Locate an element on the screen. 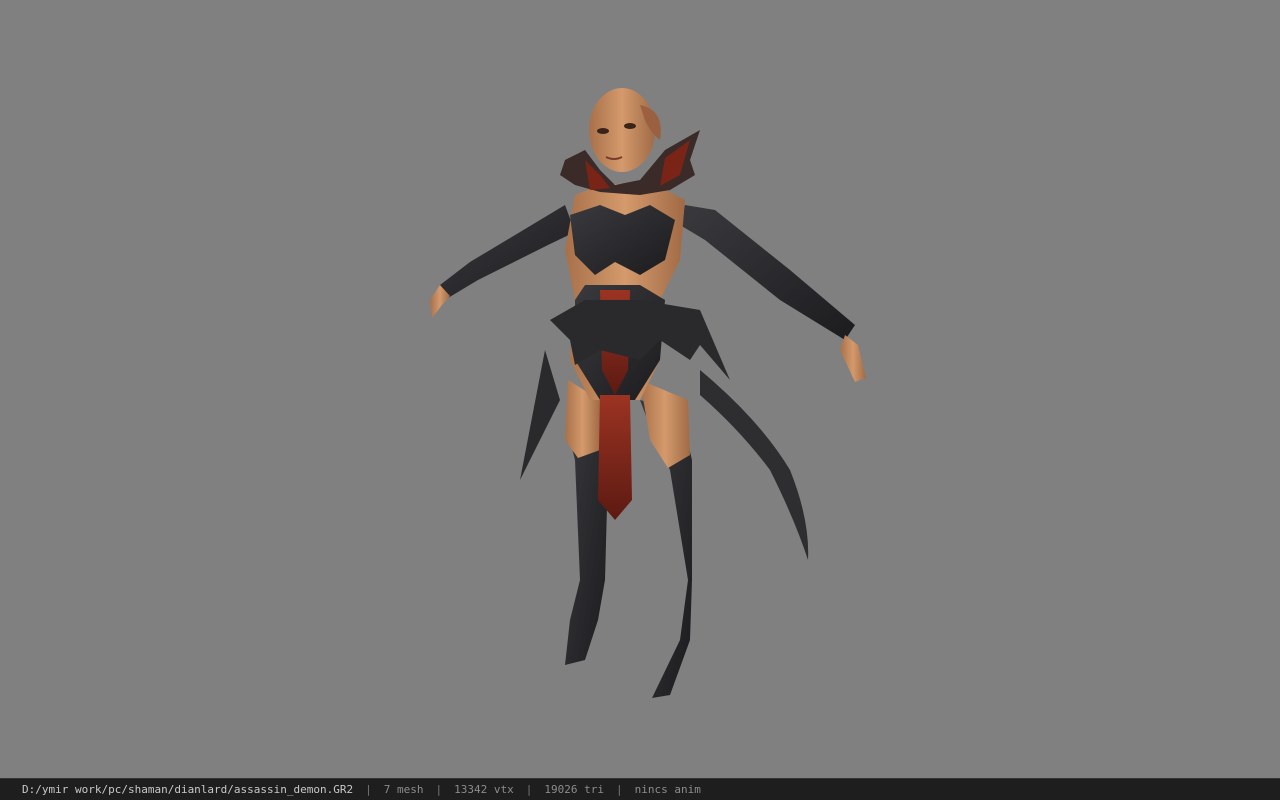 The height and width of the screenshot is (800, 1280). triangle-count-label: 19026 tri is located at coordinates (574, 789).